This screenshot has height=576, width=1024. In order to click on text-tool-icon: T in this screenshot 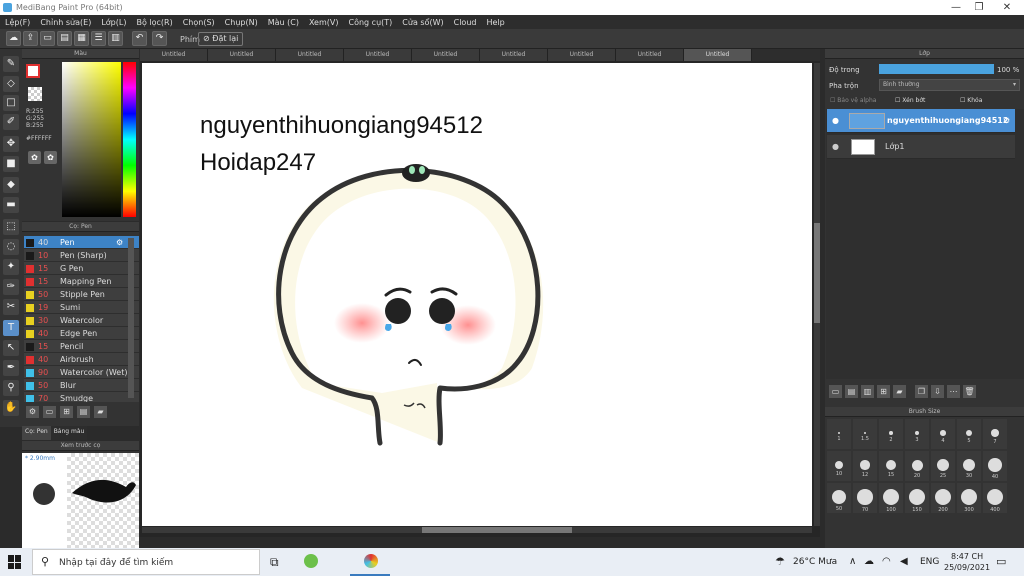, I will do `click(11, 328)`.